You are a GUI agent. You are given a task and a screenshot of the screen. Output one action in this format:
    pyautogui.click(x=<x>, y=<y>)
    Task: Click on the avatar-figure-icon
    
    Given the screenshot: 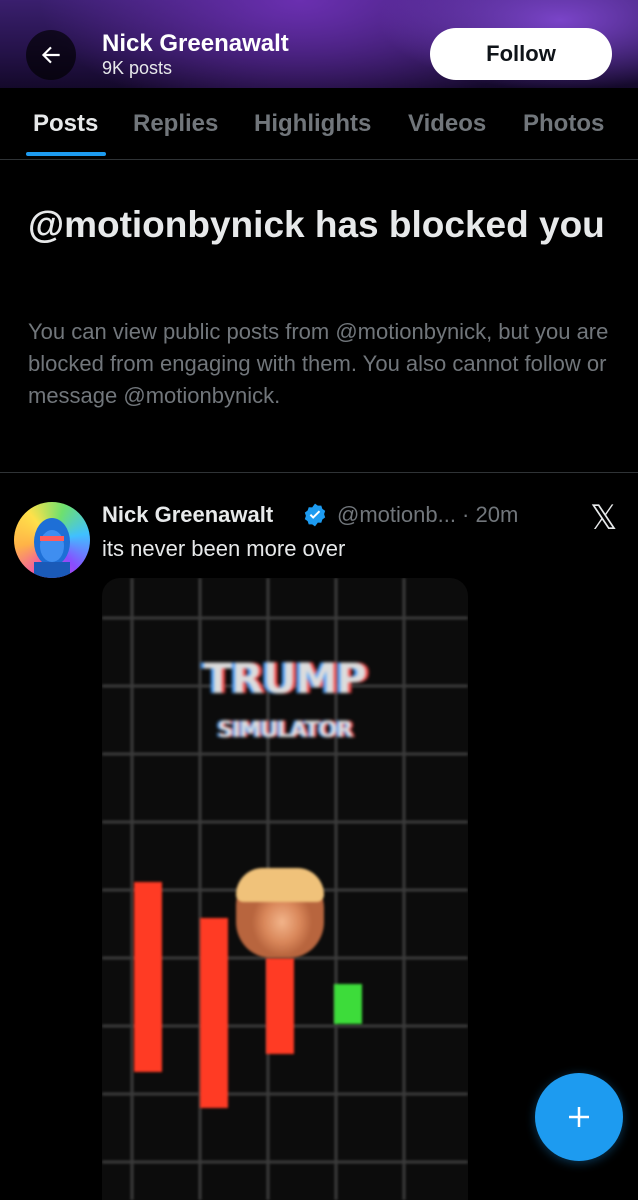 What is the action you would take?
    pyautogui.click(x=52, y=548)
    